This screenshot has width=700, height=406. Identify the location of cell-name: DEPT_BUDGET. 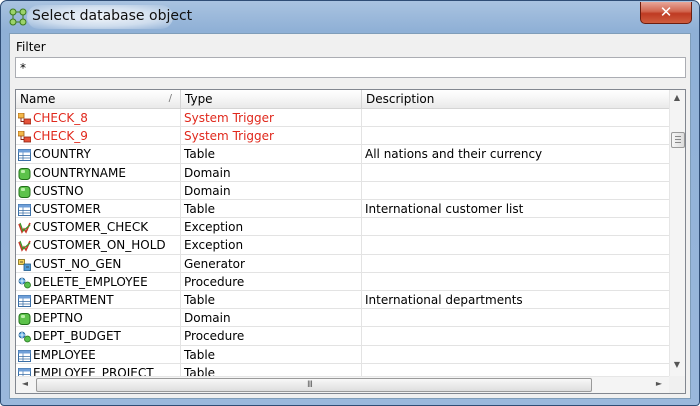
(98, 336).